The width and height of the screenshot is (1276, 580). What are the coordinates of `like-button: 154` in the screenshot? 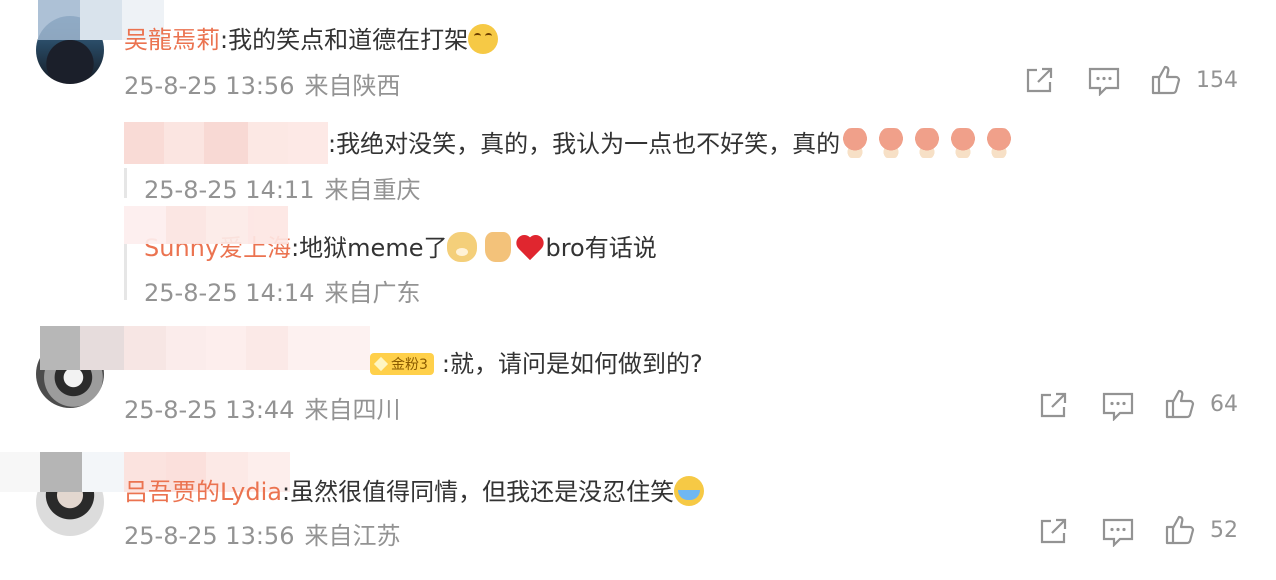 It's located at (1194, 80).